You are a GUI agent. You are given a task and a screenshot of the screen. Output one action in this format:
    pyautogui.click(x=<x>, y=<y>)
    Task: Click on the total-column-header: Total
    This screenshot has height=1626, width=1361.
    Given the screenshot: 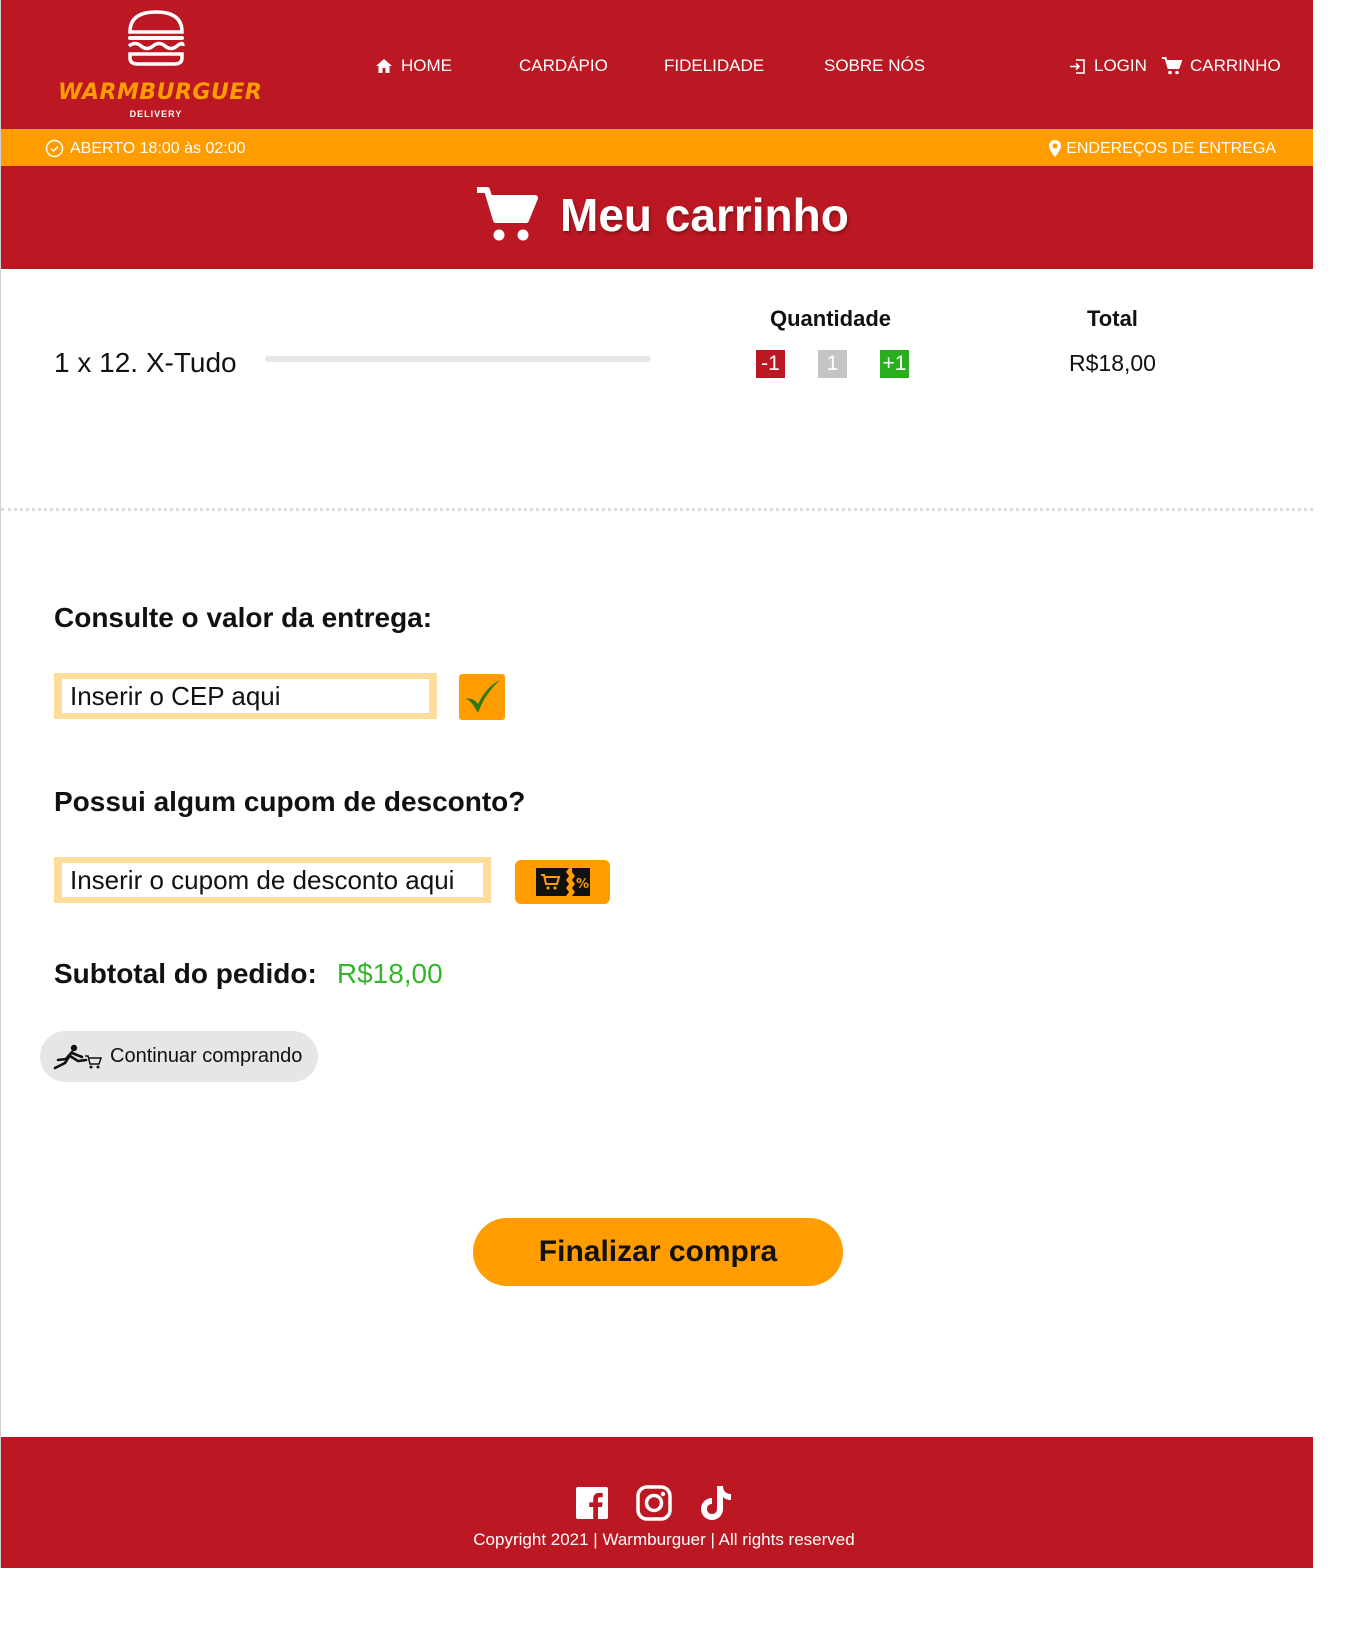 What is the action you would take?
    pyautogui.click(x=1112, y=318)
    